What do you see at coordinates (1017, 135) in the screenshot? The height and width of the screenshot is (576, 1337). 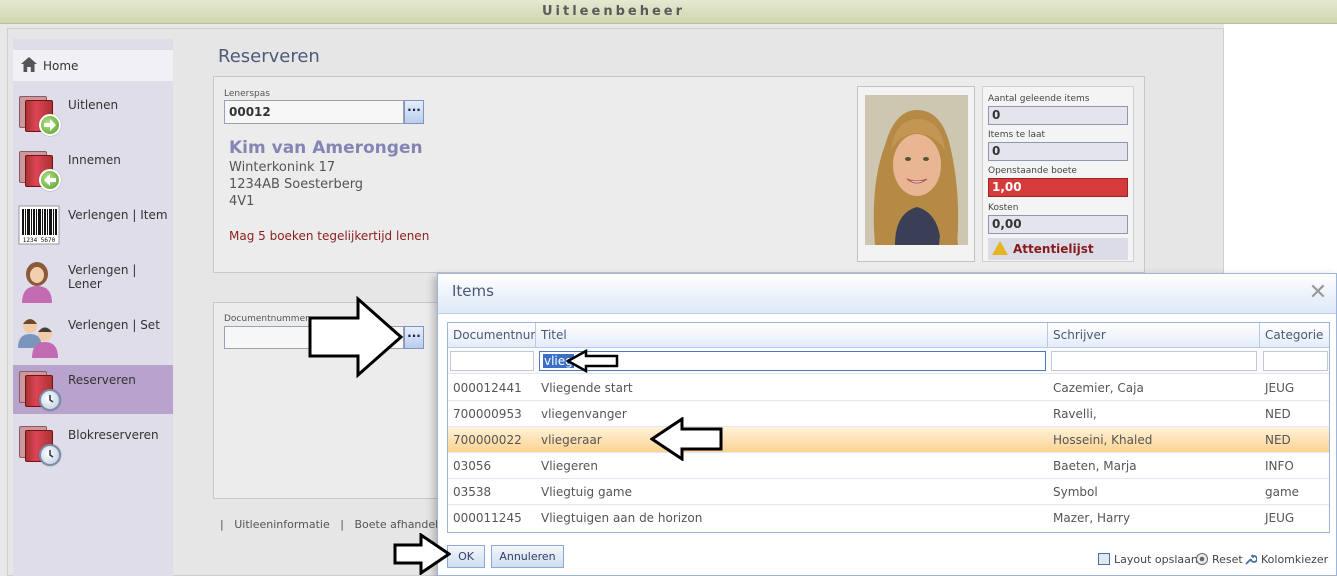 I see `items-te-laat-label: Items te laat` at bounding box center [1017, 135].